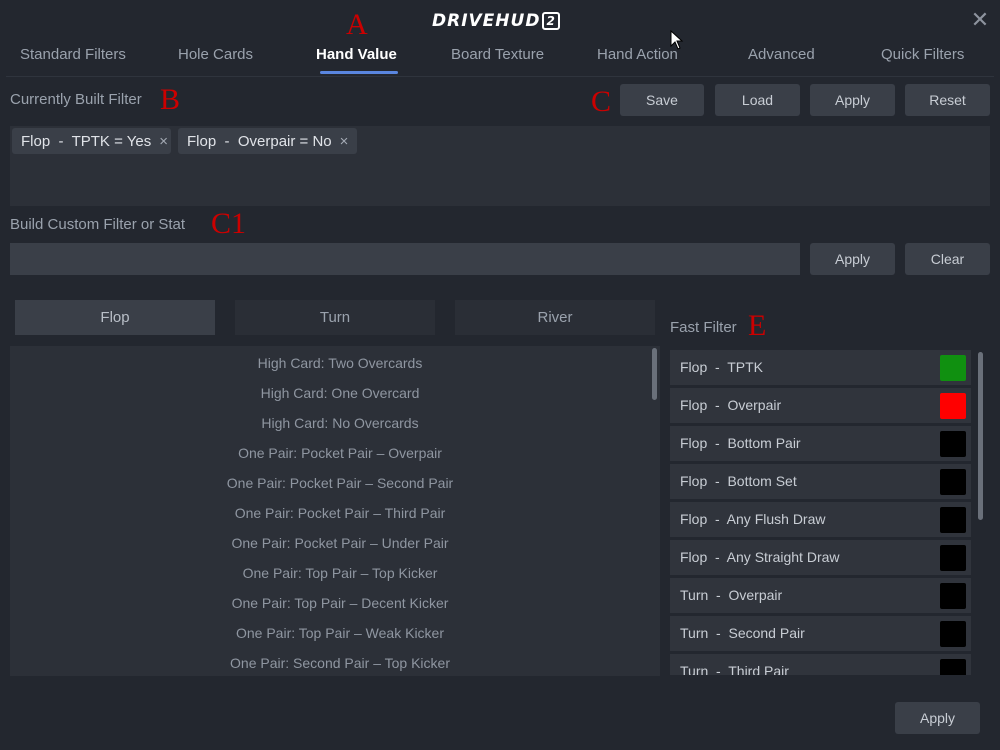 The width and height of the screenshot is (1000, 750). Describe the element at coordinates (340, 363) in the screenshot. I see `list-item: High Card: Two Overcards` at that location.